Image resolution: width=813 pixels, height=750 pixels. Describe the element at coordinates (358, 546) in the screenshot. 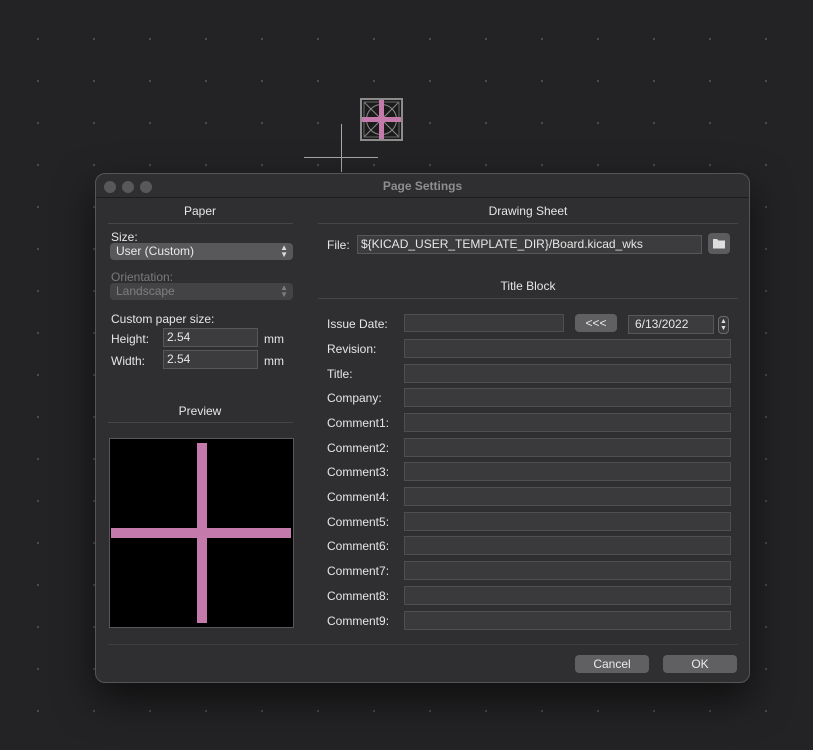

I see `comment6-label: Comment6:` at that location.